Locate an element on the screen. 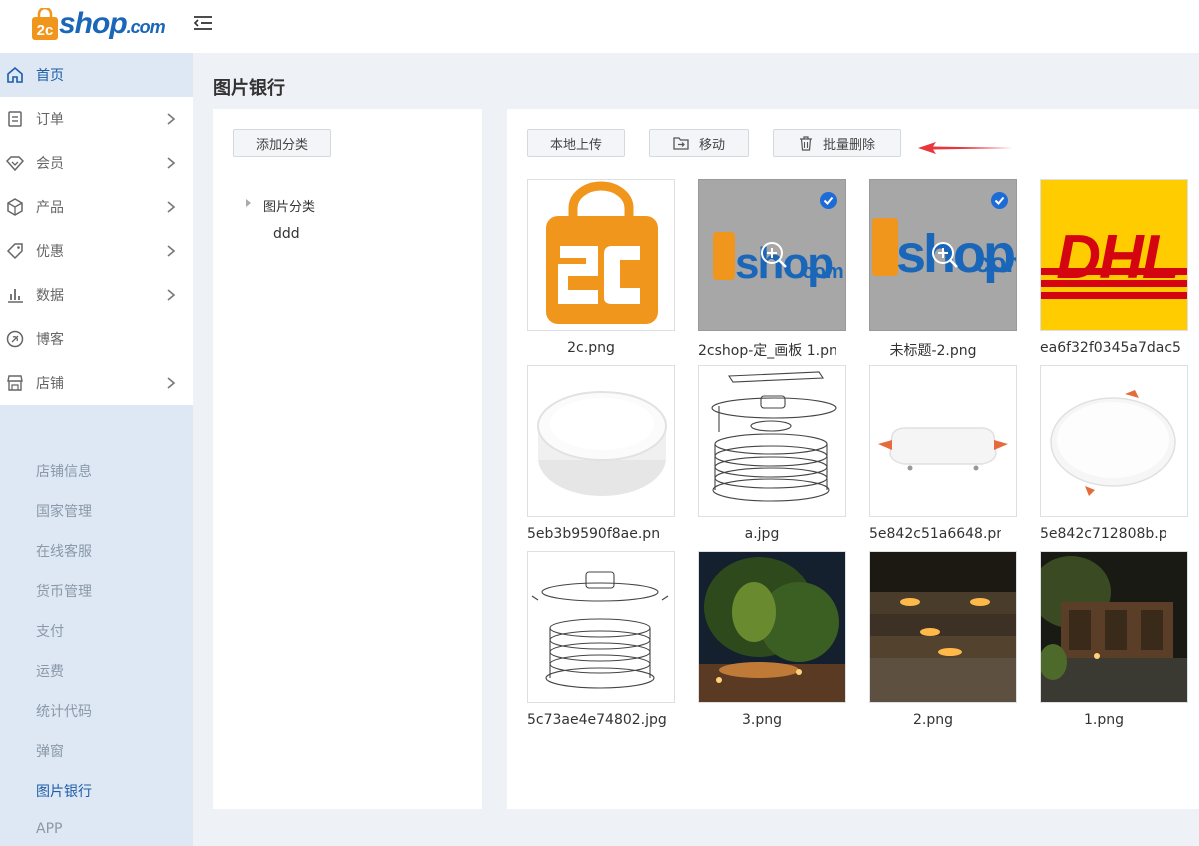 The width and height of the screenshot is (1199, 846). image-caption: 5e842c51a6648.png is located at coordinates (935, 534).